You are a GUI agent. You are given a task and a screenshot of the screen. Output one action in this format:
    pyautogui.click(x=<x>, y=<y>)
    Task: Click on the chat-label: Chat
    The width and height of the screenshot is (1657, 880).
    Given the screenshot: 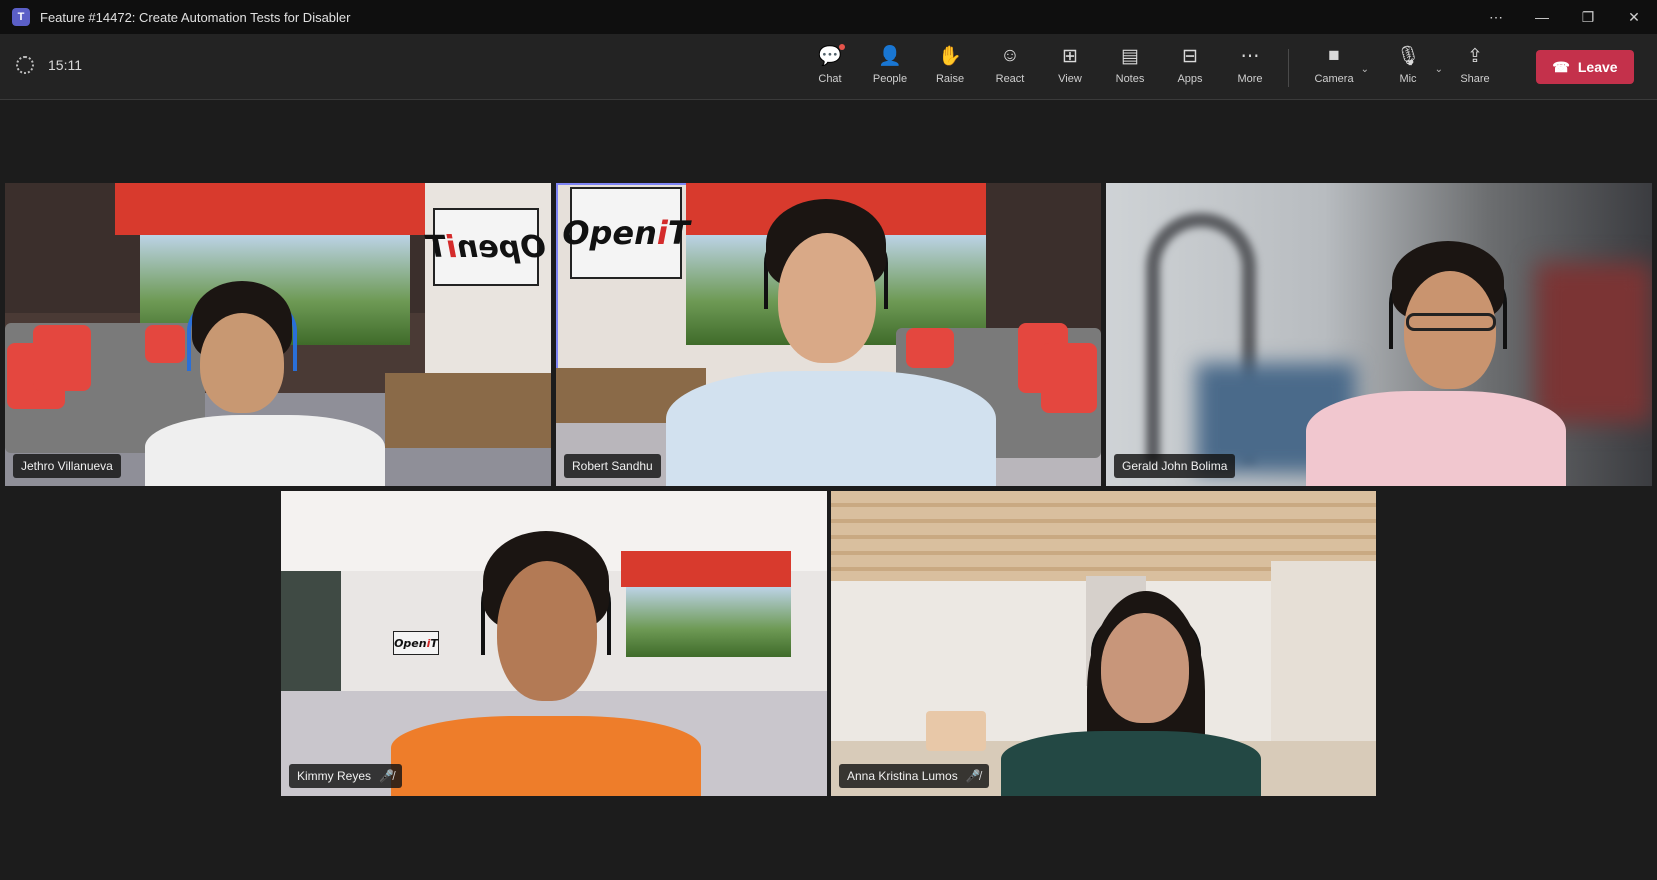 What is the action you would take?
    pyautogui.click(x=830, y=79)
    